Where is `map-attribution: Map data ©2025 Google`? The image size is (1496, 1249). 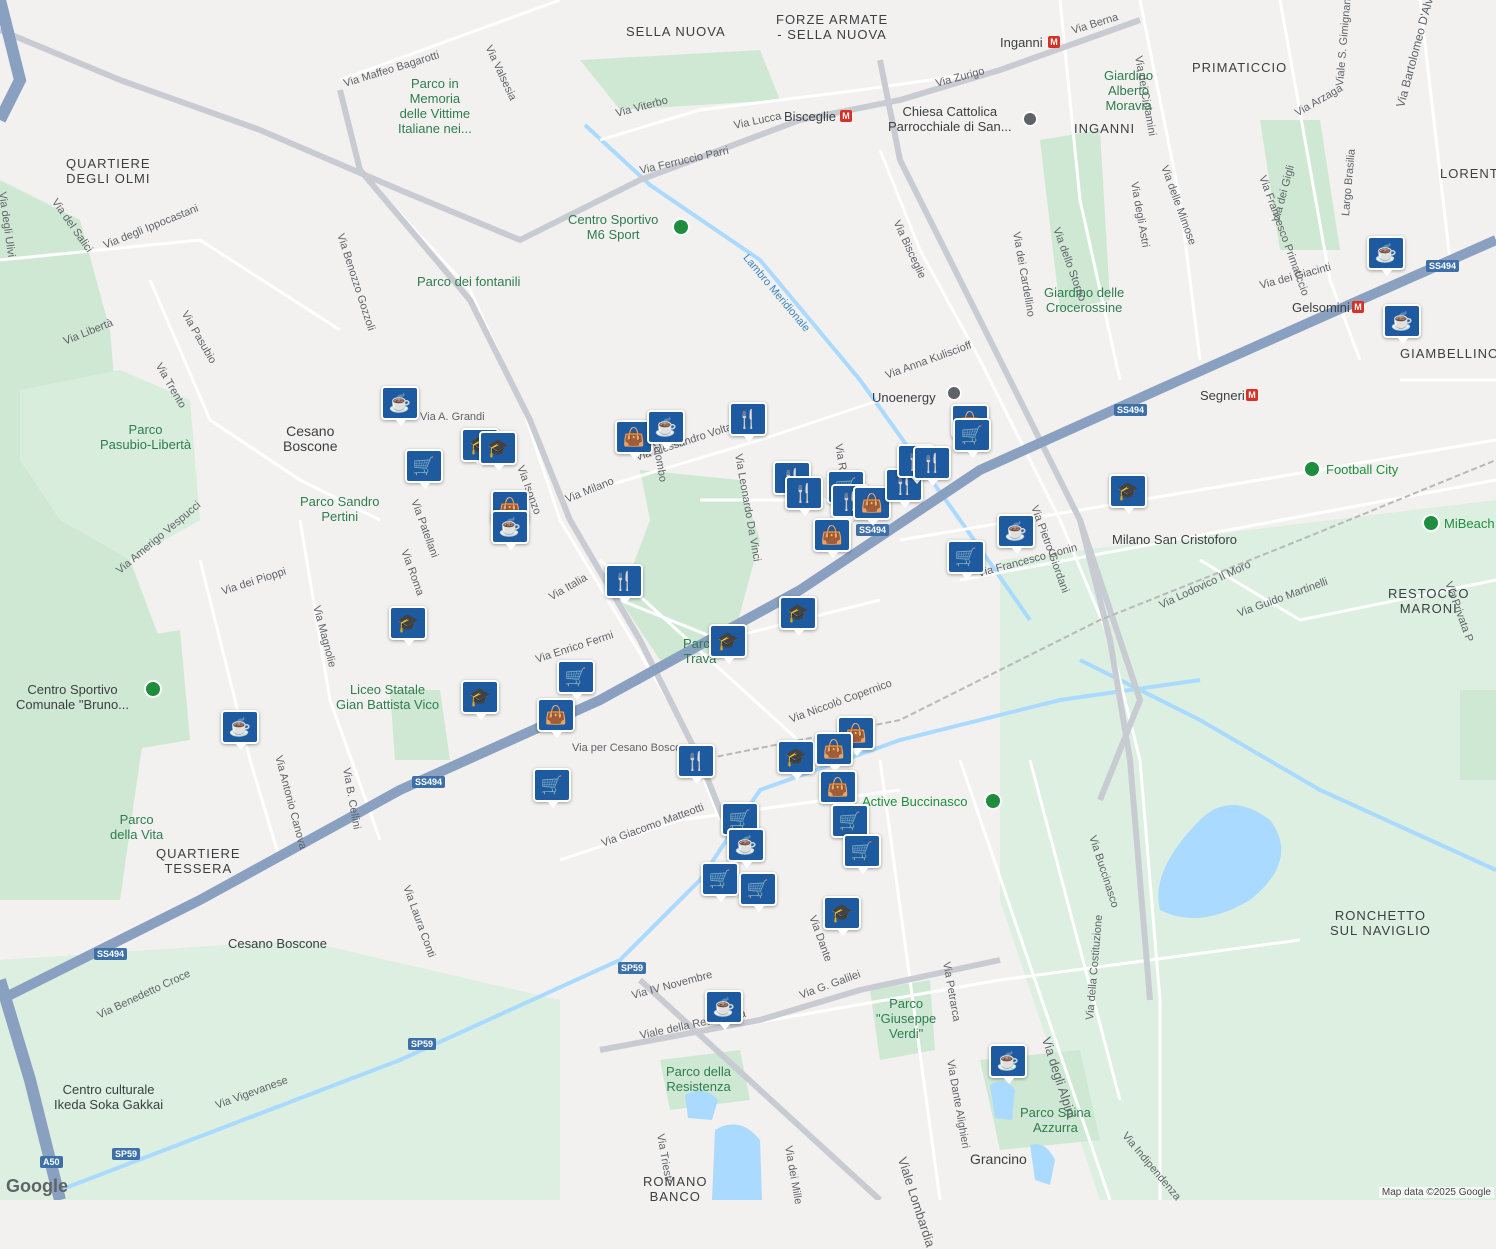
map-attribution: Map data ©2025 Google is located at coordinates (1436, 1192).